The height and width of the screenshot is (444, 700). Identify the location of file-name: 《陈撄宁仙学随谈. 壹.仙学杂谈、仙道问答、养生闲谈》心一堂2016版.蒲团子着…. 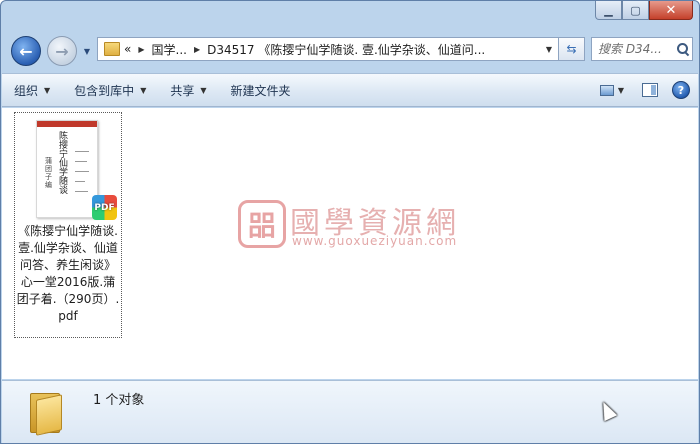
(68, 274).